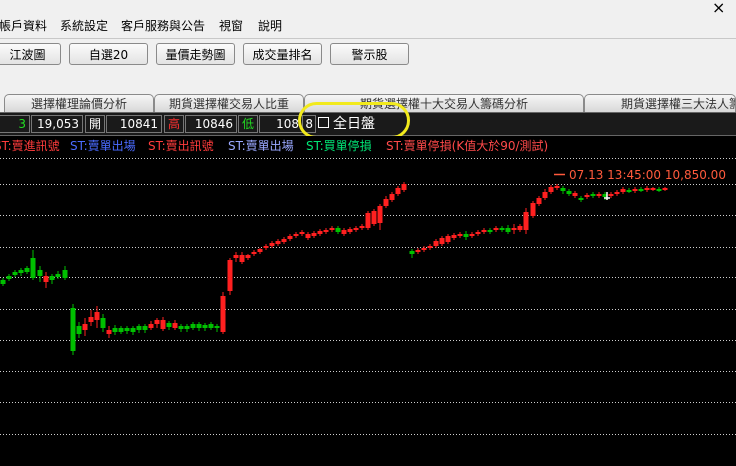 This screenshot has height=466, width=736. I want to click on legend-entry: ST:買單停損, so click(339, 146).